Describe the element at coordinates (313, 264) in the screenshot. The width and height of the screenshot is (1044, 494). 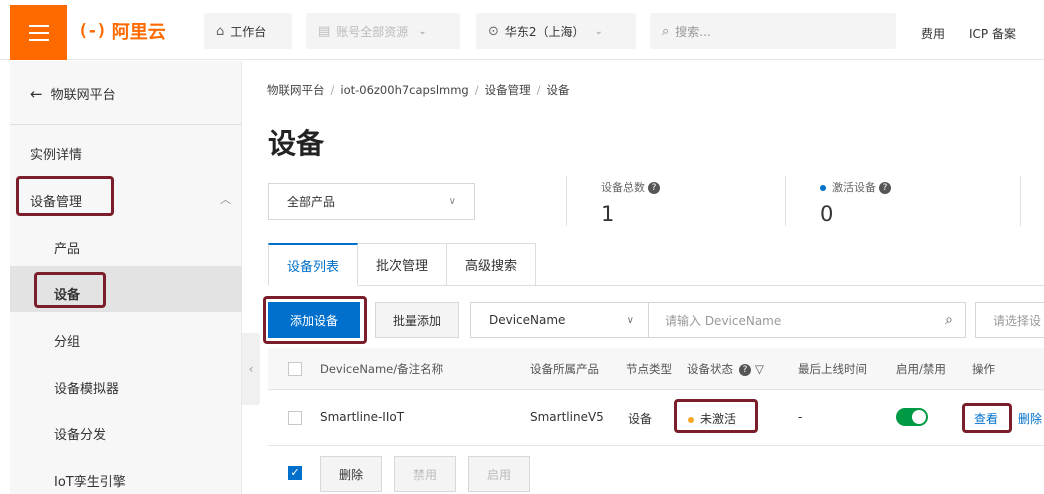
I see `tab-device-list: 设备列表` at that location.